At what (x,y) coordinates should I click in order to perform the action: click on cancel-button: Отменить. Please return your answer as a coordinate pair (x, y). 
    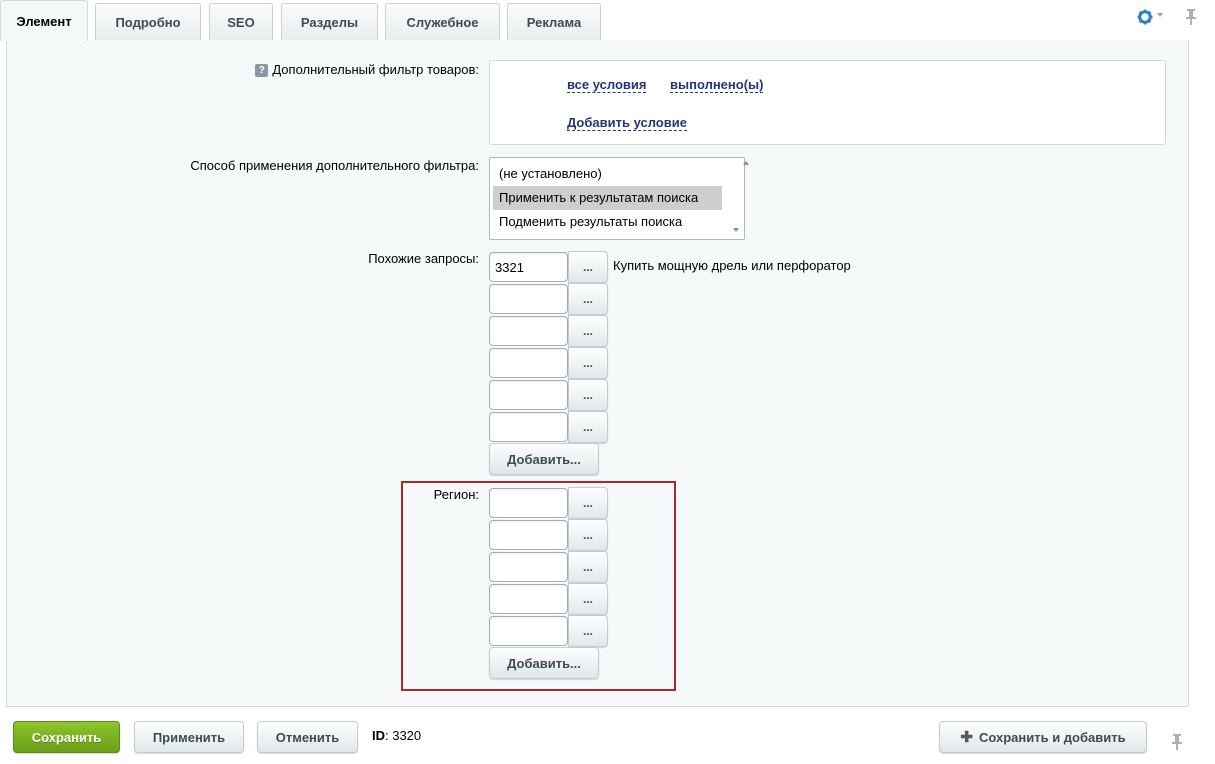
    Looking at the image, I should click on (307, 737).